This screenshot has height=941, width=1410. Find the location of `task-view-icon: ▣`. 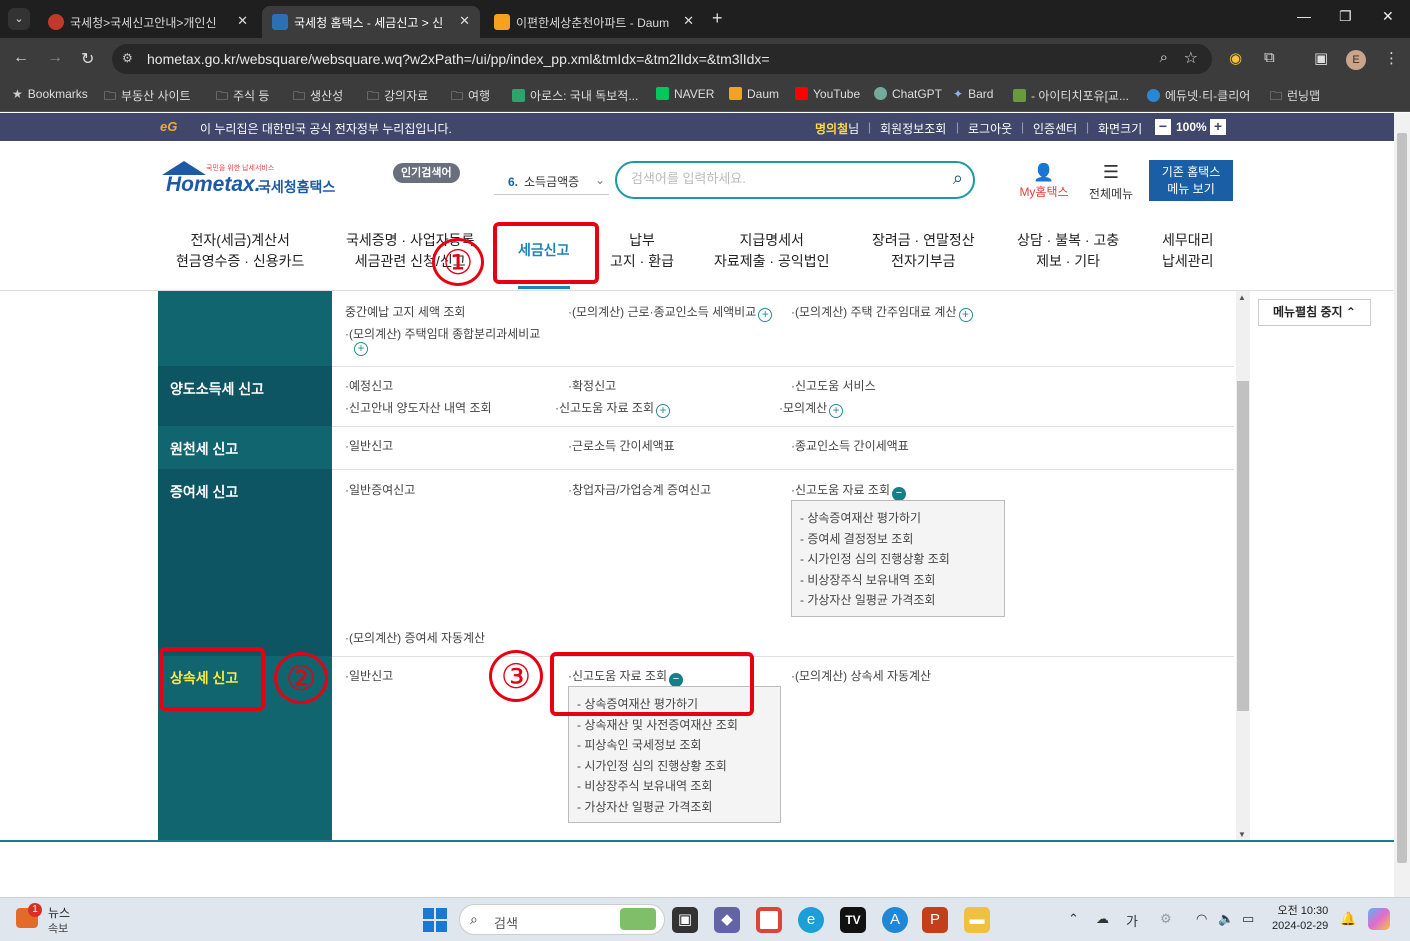

task-view-icon: ▣ is located at coordinates (685, 920).